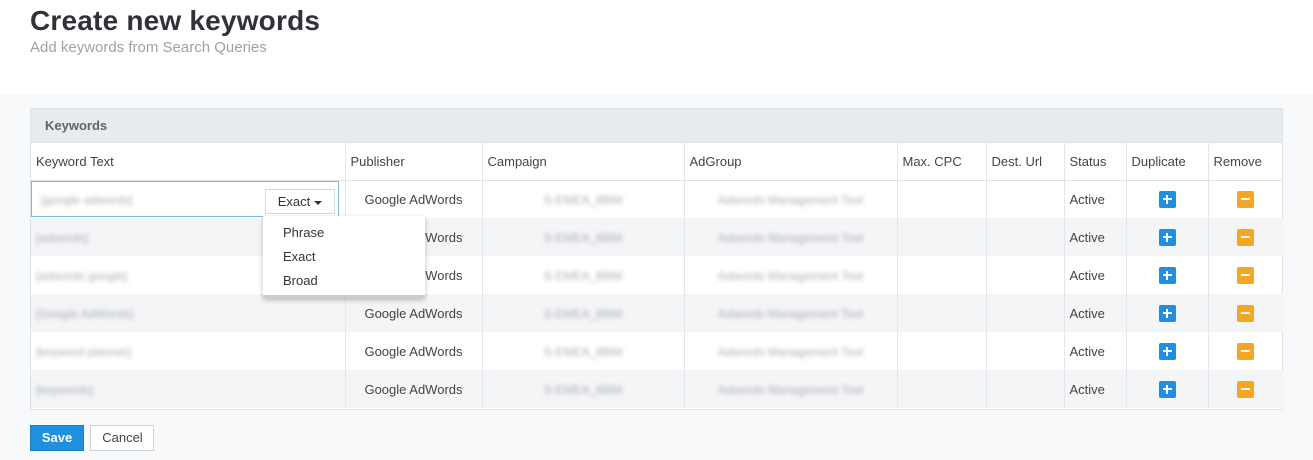  Describe the element at coordinates (1095, 162) in the screenshot. I see `col-status: Status` at that location.